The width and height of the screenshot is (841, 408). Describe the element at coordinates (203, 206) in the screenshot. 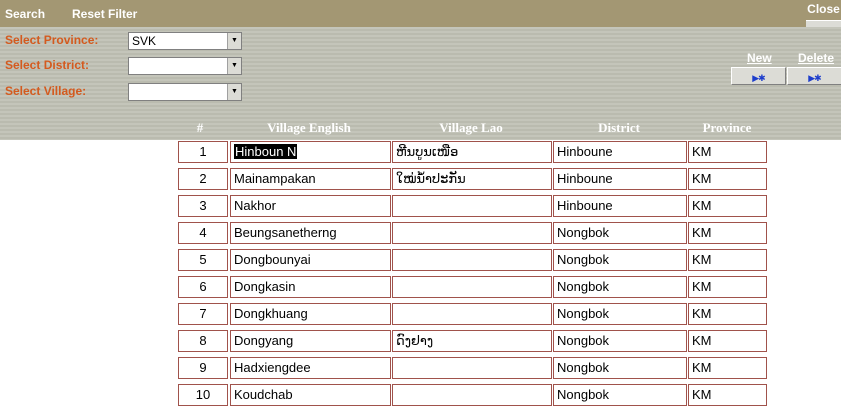

I see `row-number-cell: 3` at that location.